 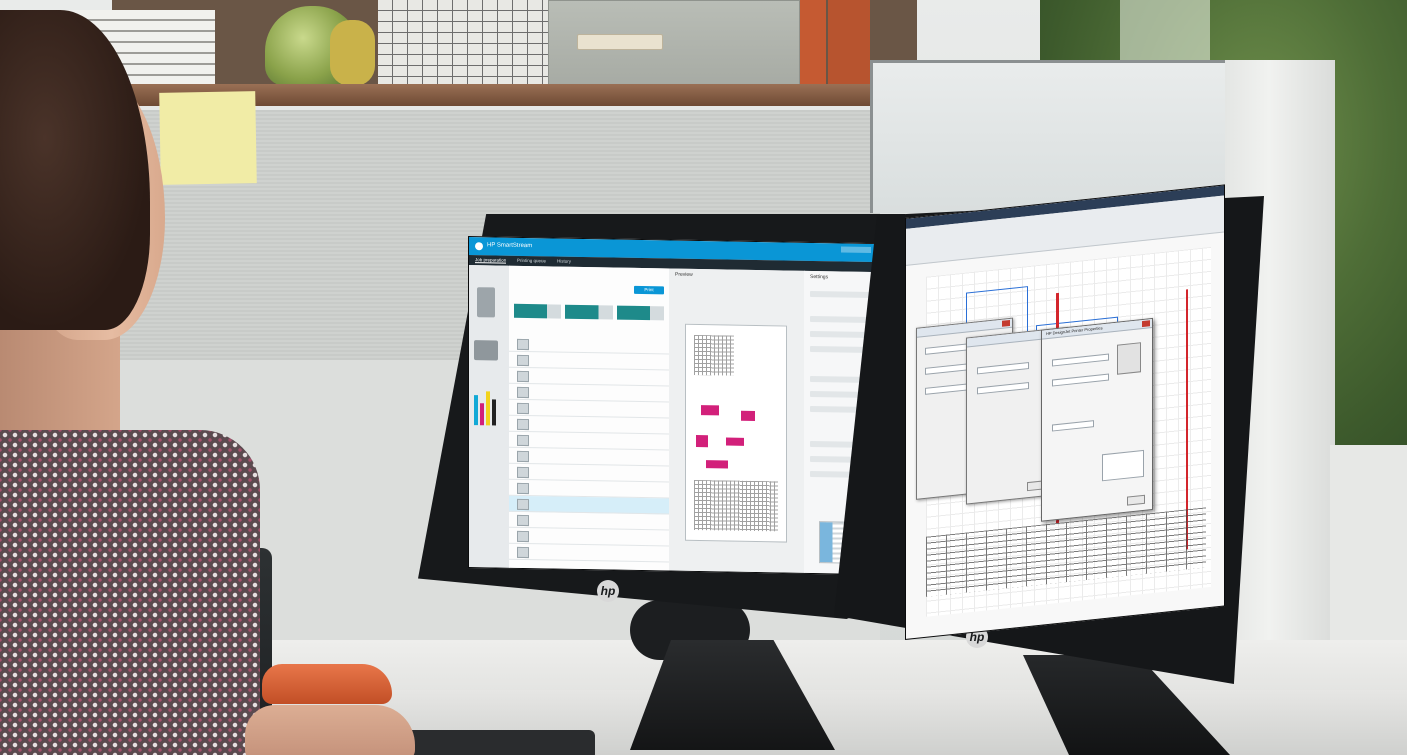 I want to click on tab-printing-queue: Printing queue, so click(x=531, y=261).